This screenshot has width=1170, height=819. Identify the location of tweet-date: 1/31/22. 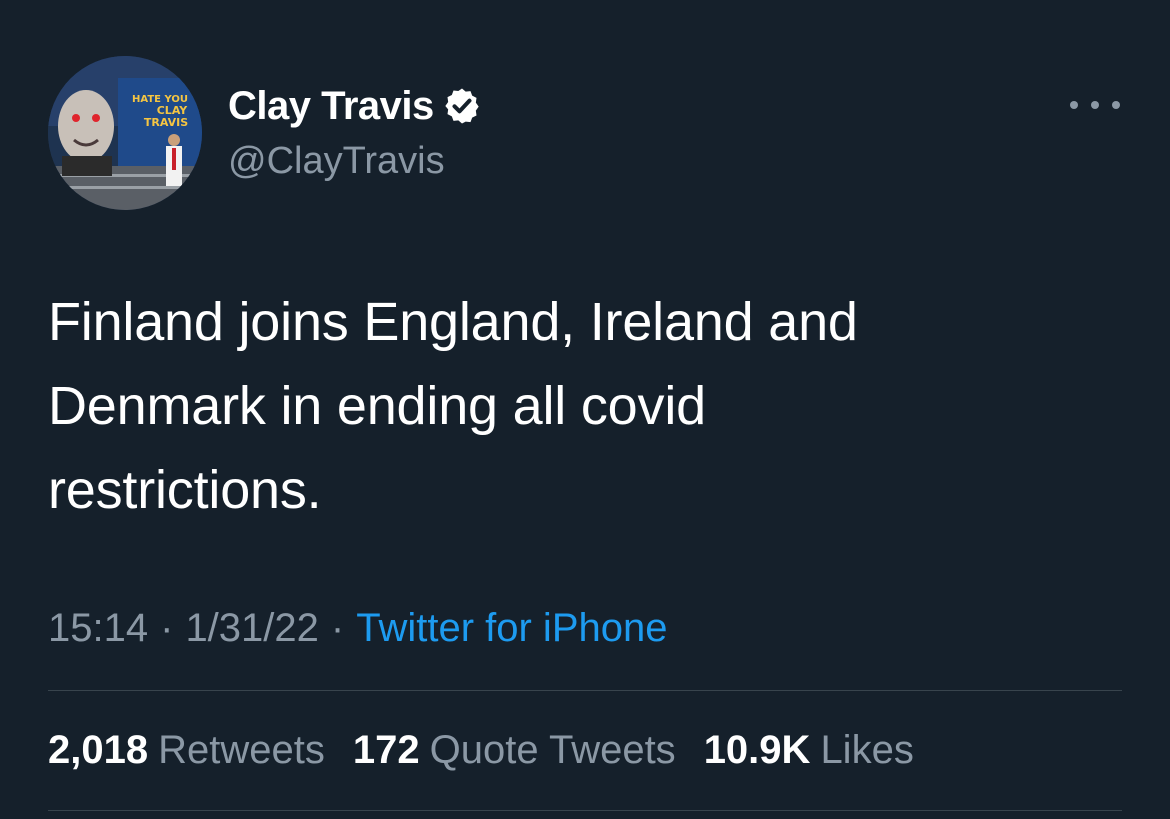
(251, 628).